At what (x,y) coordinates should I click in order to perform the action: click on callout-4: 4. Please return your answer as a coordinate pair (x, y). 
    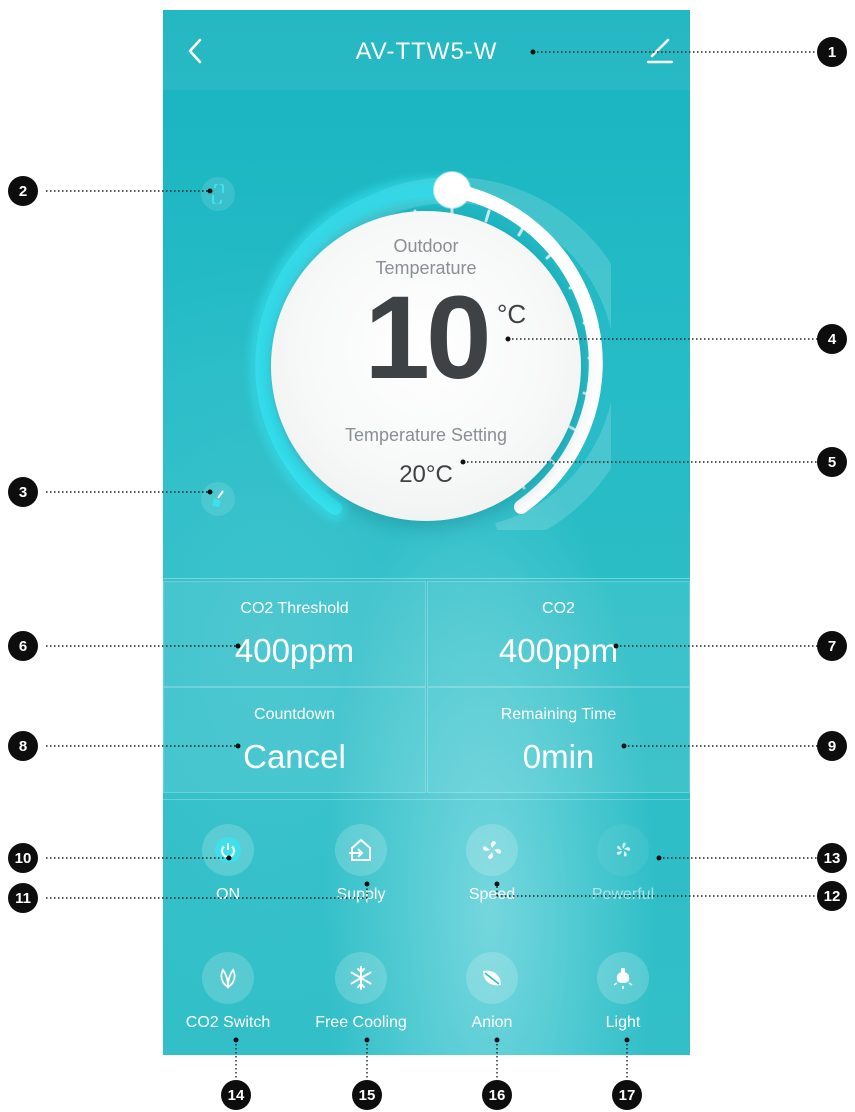
    Looking at the image, I should click on (832, 339).